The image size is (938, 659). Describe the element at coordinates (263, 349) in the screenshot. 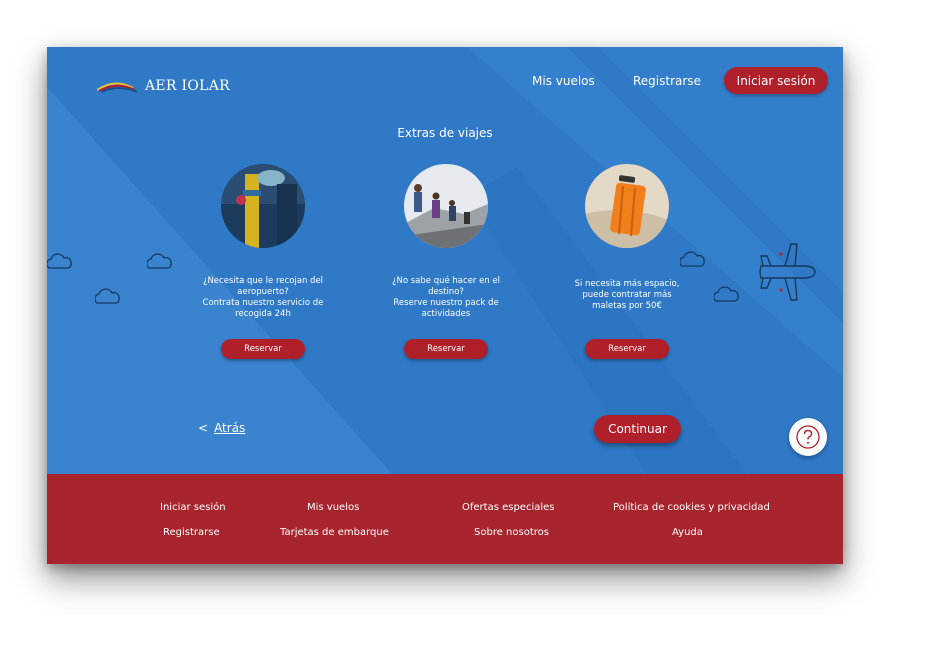

I see `reserve-pickup-button: Reservar` at that location.